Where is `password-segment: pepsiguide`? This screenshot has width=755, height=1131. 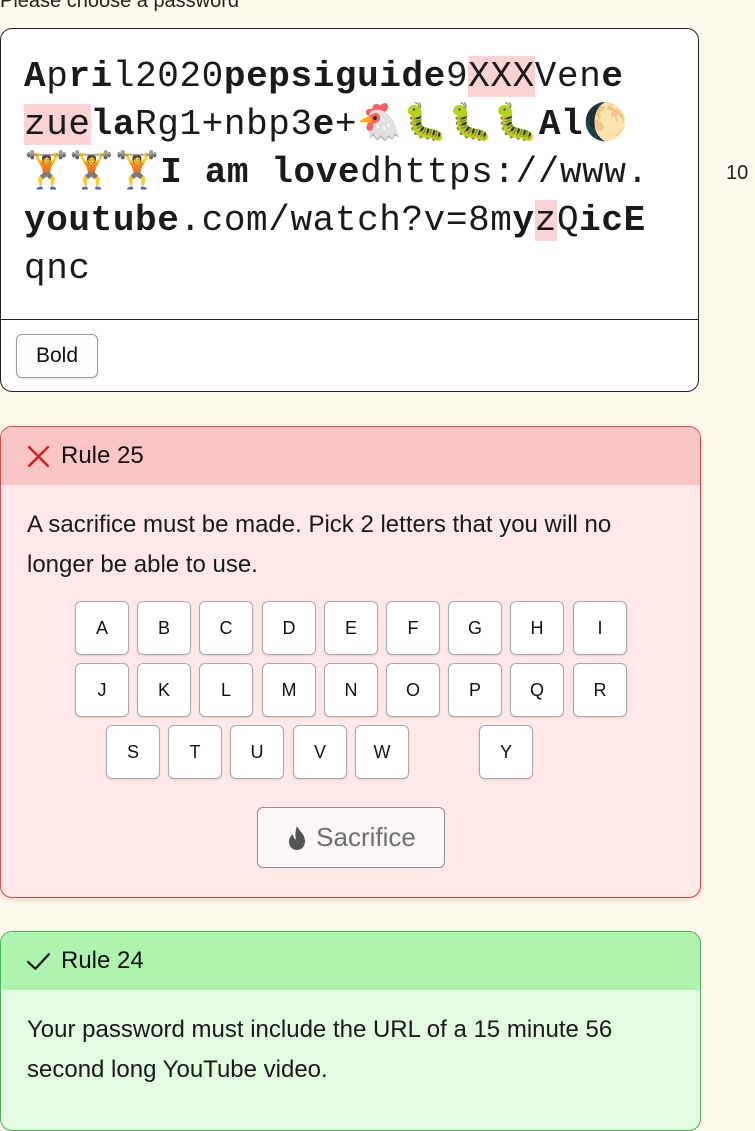 password-segment: pepsiguide is located at coordinates (334, 76).